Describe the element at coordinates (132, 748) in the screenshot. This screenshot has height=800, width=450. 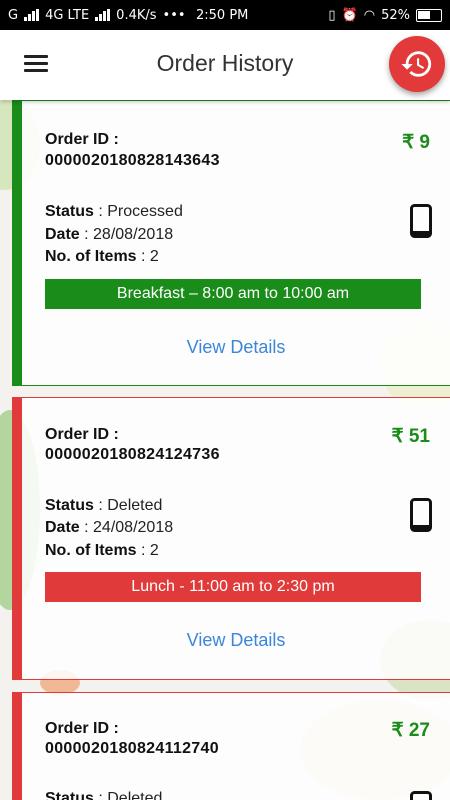
I see `order-id-value: 0000020180824112740` at that location.